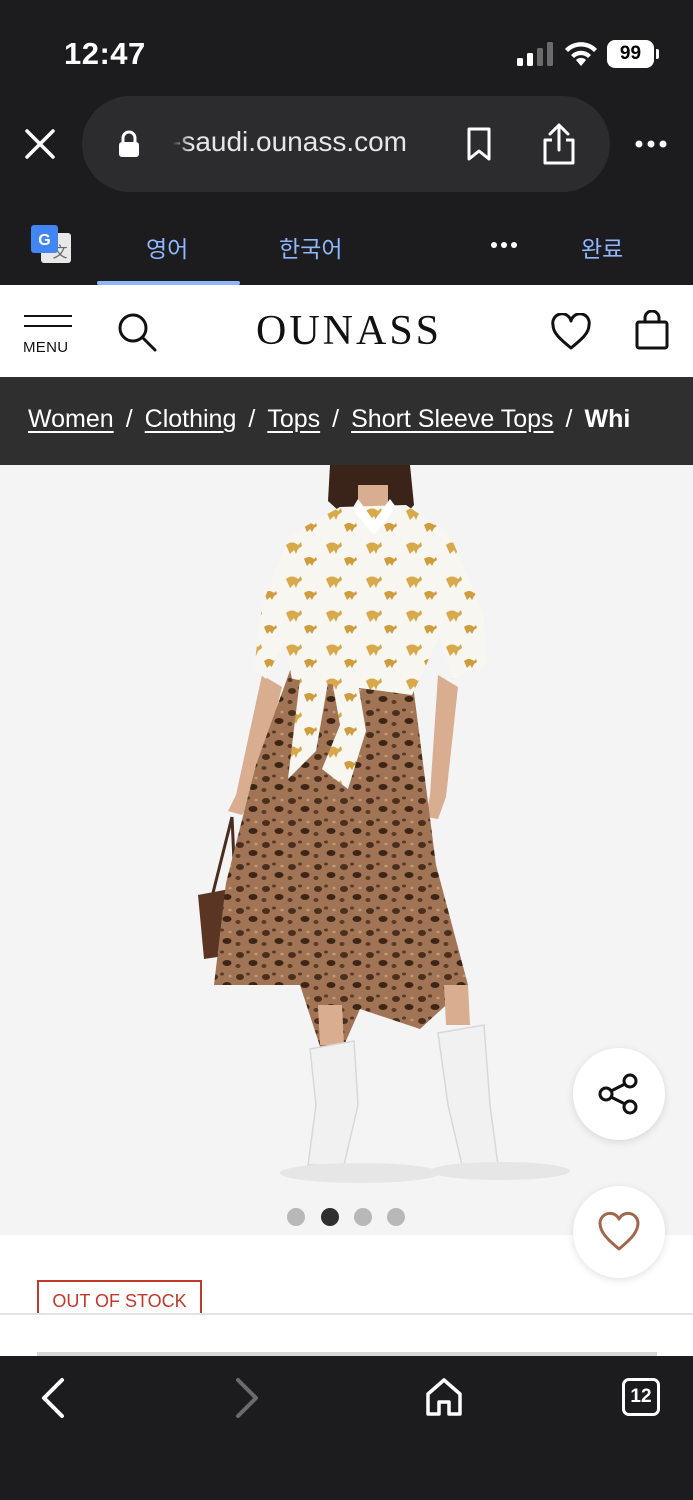 The height and width of the screenshot is (1500, 693). I want to click on status-bar: 12:47 99, so click(346, 48).